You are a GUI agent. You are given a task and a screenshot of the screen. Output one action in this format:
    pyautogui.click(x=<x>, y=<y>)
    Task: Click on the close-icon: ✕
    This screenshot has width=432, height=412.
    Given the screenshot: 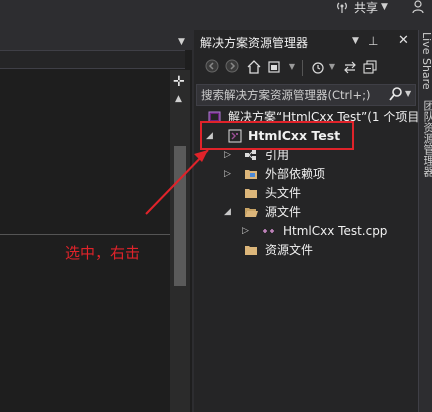 What is the action you would take?
    pyautogui.click(x=403, y=40)
    